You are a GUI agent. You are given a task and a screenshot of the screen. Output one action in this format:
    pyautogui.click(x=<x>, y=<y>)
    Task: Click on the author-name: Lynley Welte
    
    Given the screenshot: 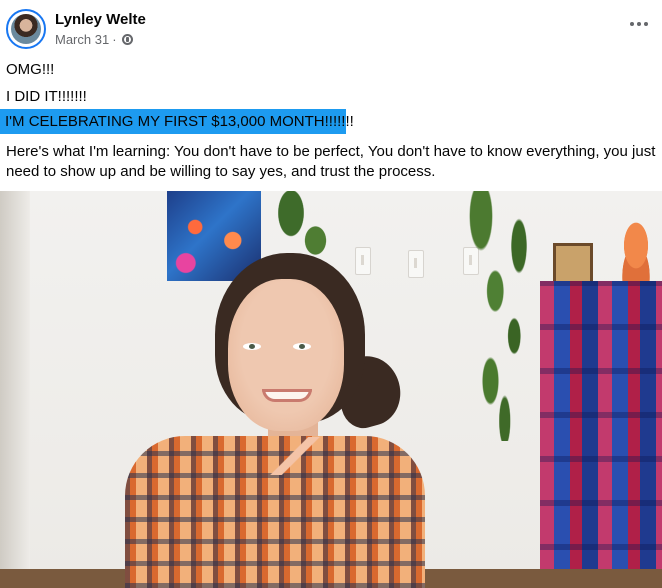 What is the action you would take?
    pyautogui.click(x=100, y=19)
    